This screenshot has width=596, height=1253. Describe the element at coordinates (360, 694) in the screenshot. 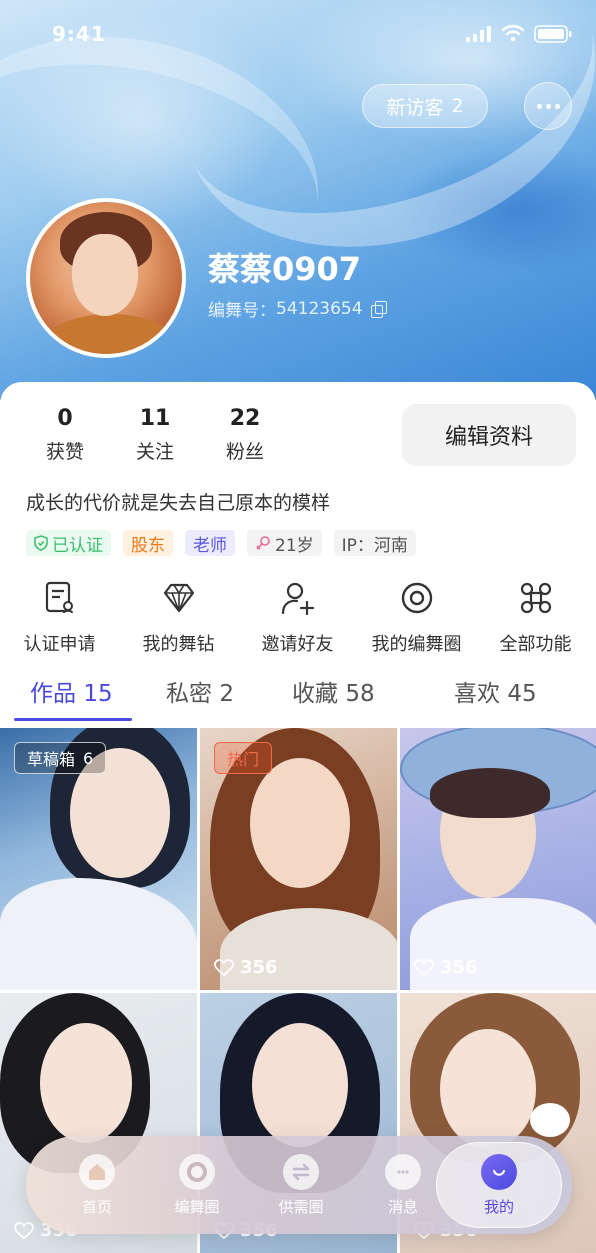

I see `tab-count: 58` at that location.